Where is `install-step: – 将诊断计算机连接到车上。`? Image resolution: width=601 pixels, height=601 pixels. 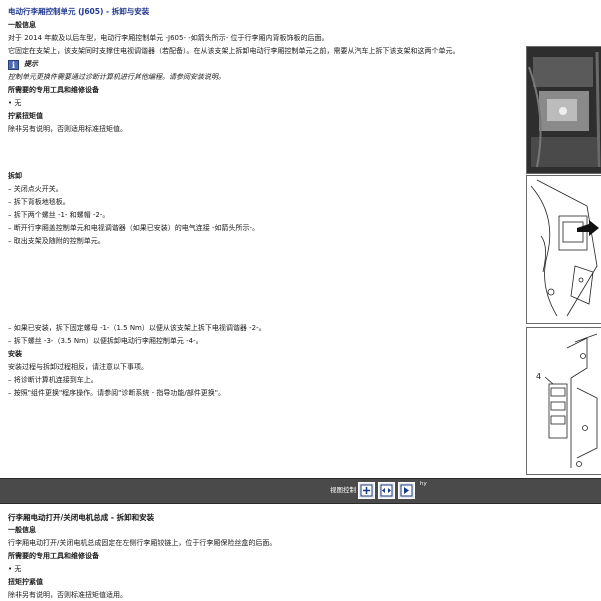 install-step: – 将诊断计算机连接到车上。 is located at coordinates (53, 380).